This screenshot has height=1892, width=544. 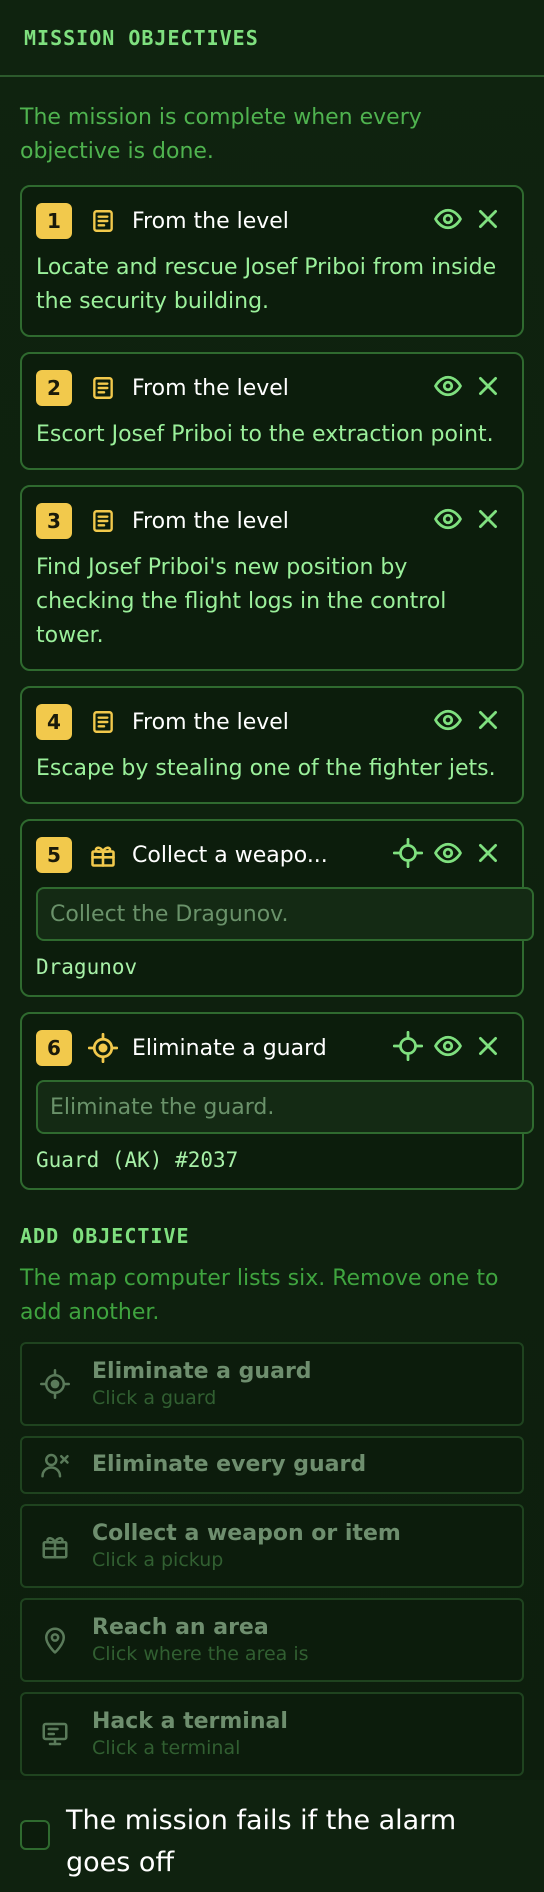 I want to click on objective-header: 3 From the level, so click(x=272, y=521).